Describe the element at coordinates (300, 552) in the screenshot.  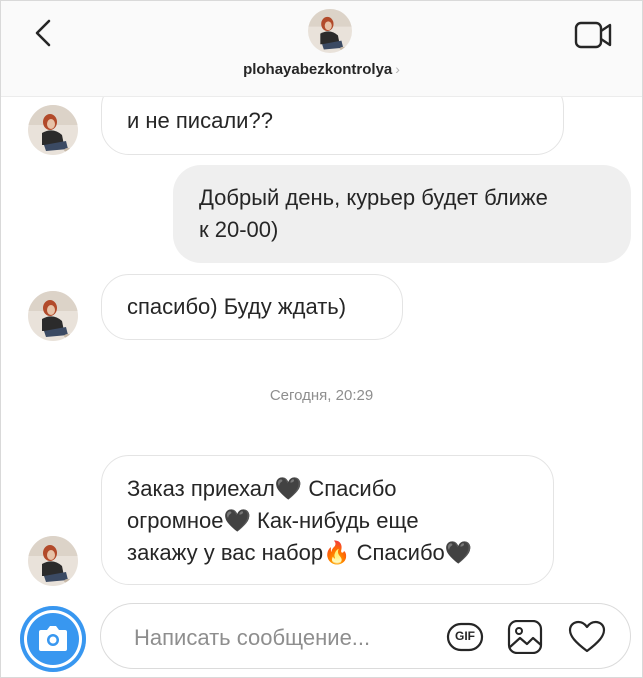
I see `message-text-line: закажу у вас набор🔥 Спасибо🖤` at that location.